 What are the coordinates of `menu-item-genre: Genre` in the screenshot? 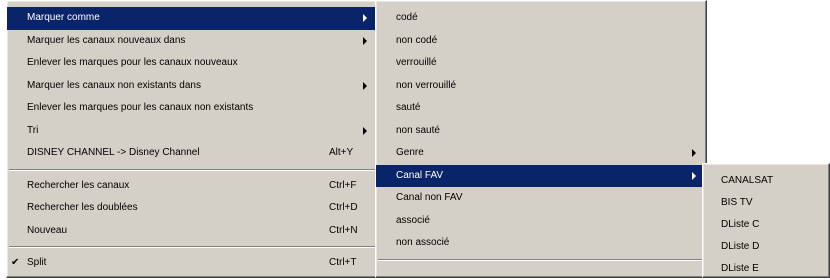 It's located at (541, 153).